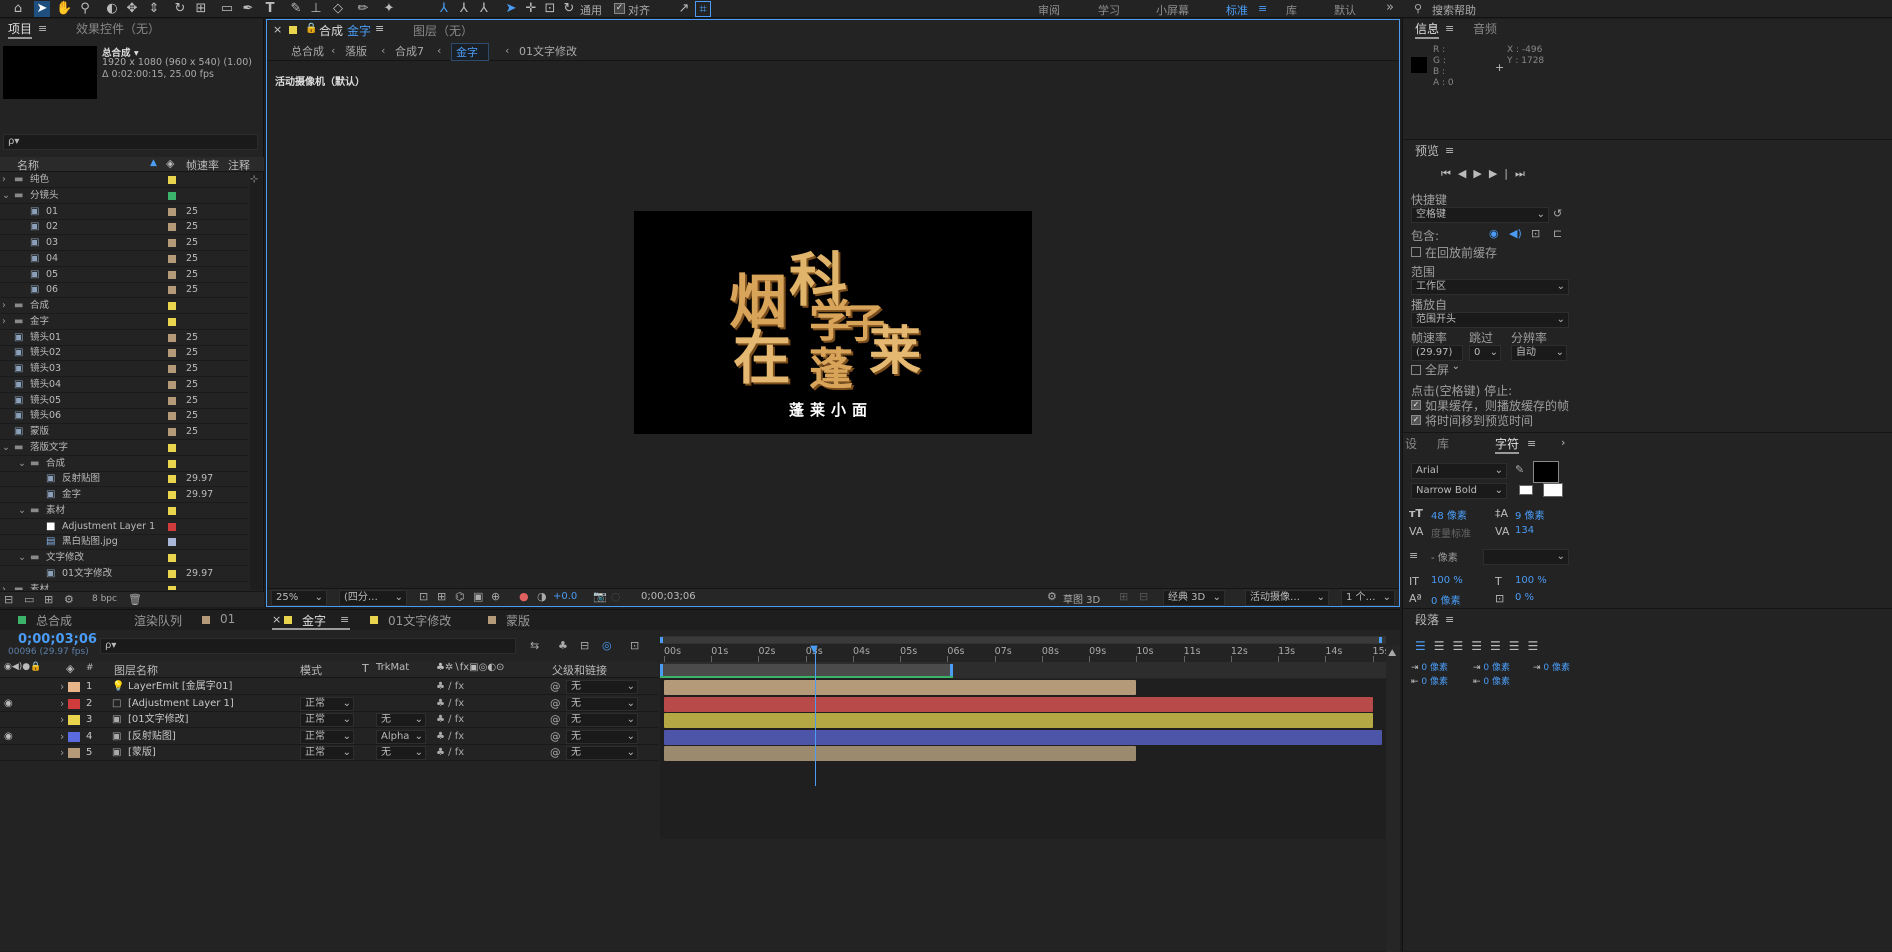 This screenshot has height=952, width=1892. What do you see at coordinates (495, 596) in the screenshot?
I see `safe-margins-icon: ⊕` at bounding box center [495, 596].